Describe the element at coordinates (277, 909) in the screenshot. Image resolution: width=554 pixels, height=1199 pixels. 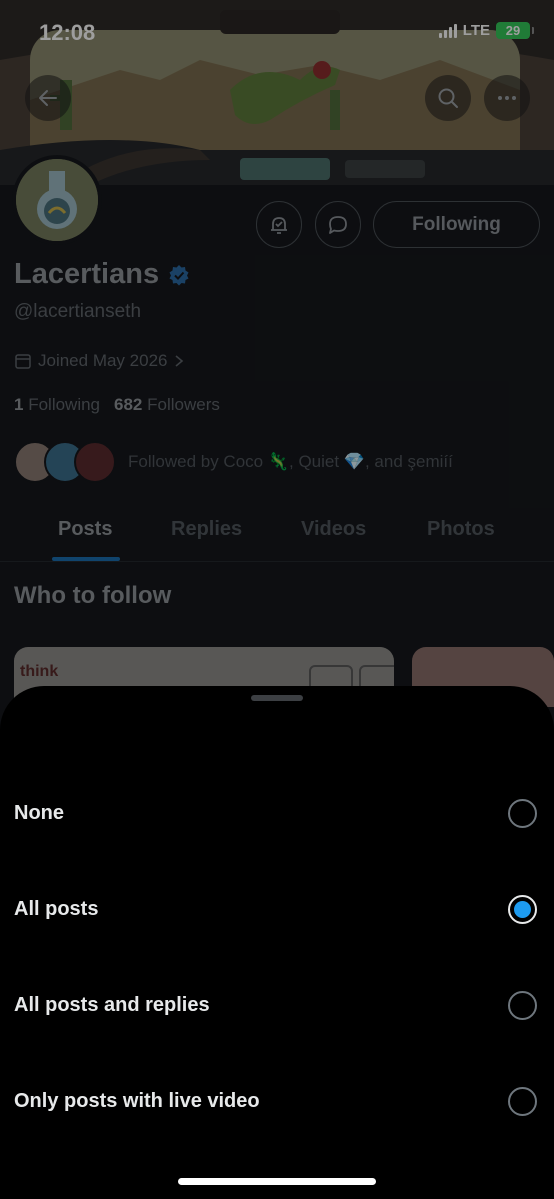
I see `option-all-posts: All posts` at that location.